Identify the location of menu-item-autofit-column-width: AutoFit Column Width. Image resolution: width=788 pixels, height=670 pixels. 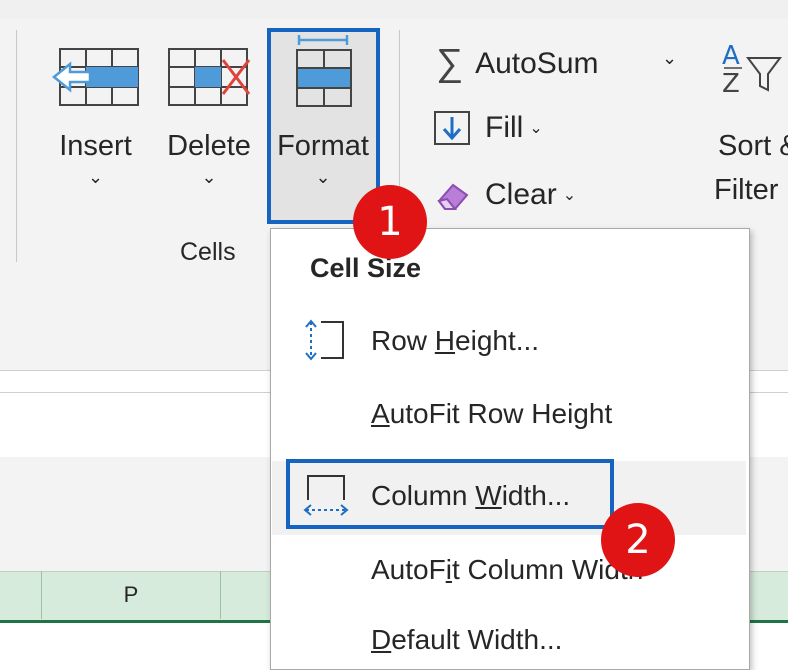
(507, 570).